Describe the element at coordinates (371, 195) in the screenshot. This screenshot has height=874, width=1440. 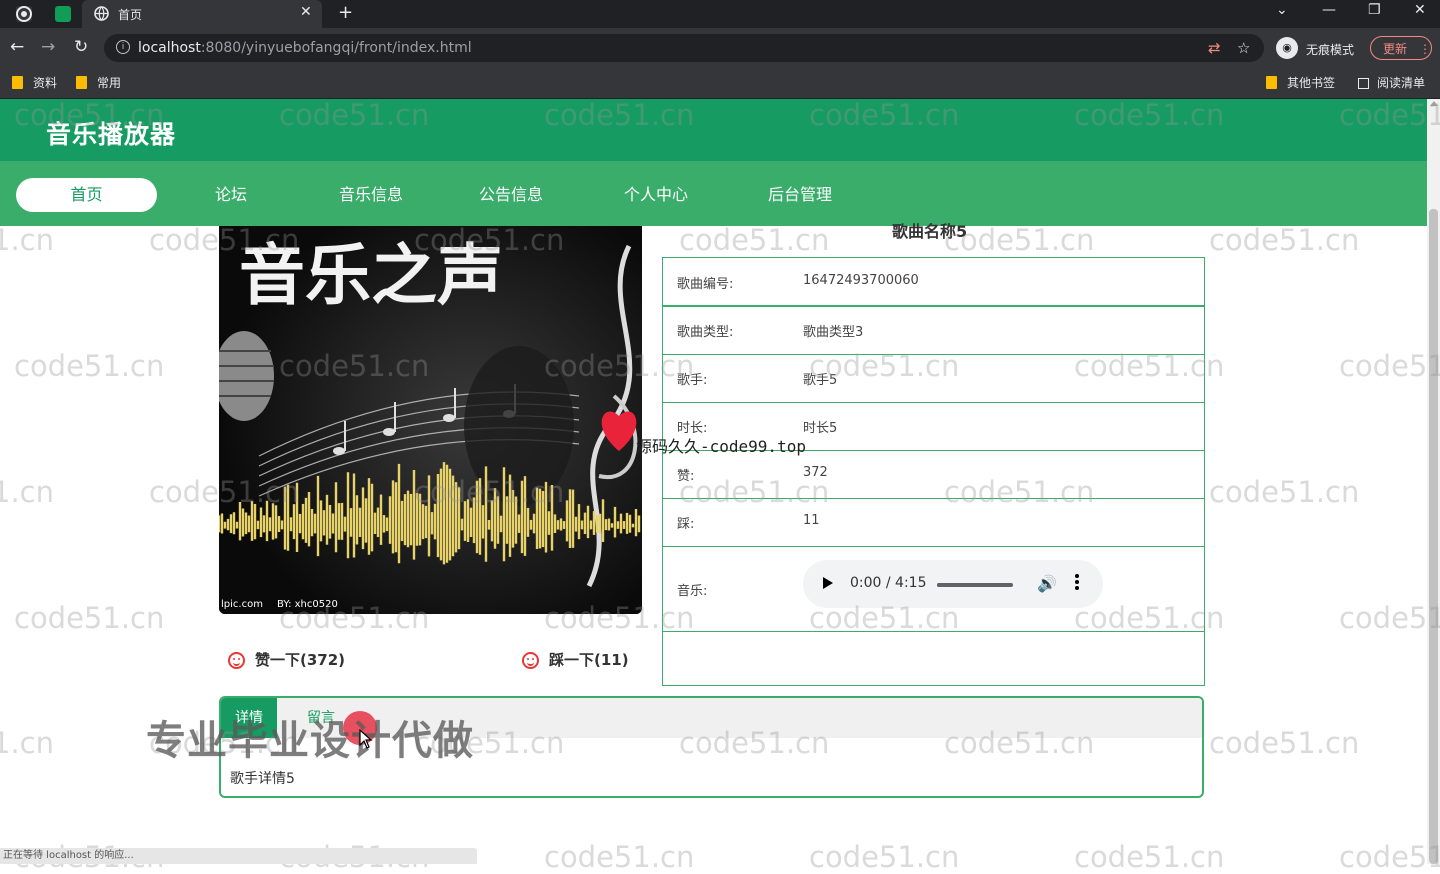
I see `nav-music-info: 音乐信息` at that location.